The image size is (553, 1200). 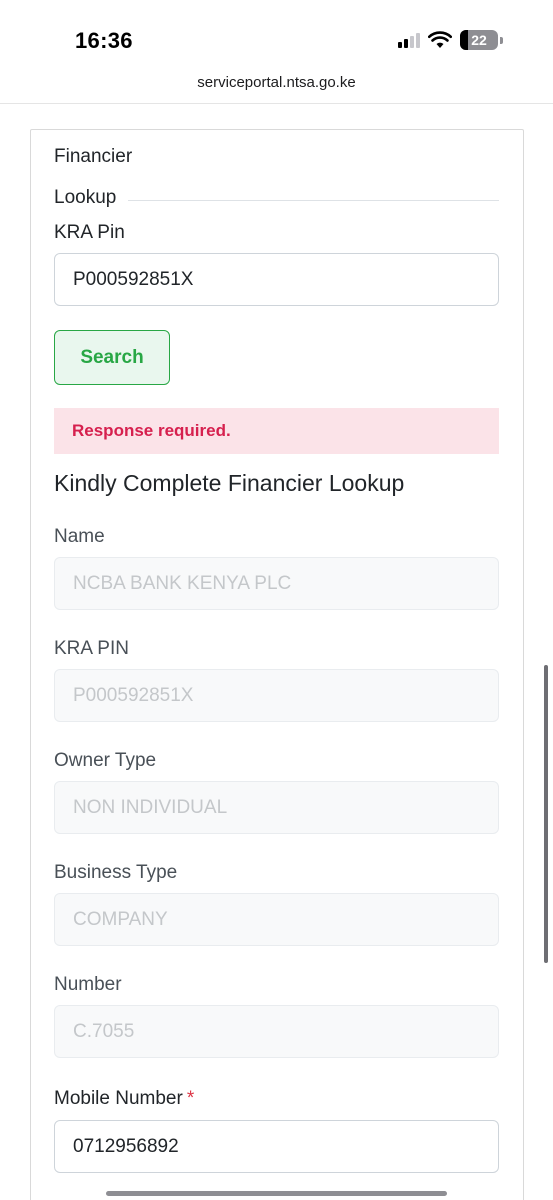 What do you see at coordinates (116, 872) in the screenshot?
I see `business-type-label: Business Type` at bounding box center [116, 872].